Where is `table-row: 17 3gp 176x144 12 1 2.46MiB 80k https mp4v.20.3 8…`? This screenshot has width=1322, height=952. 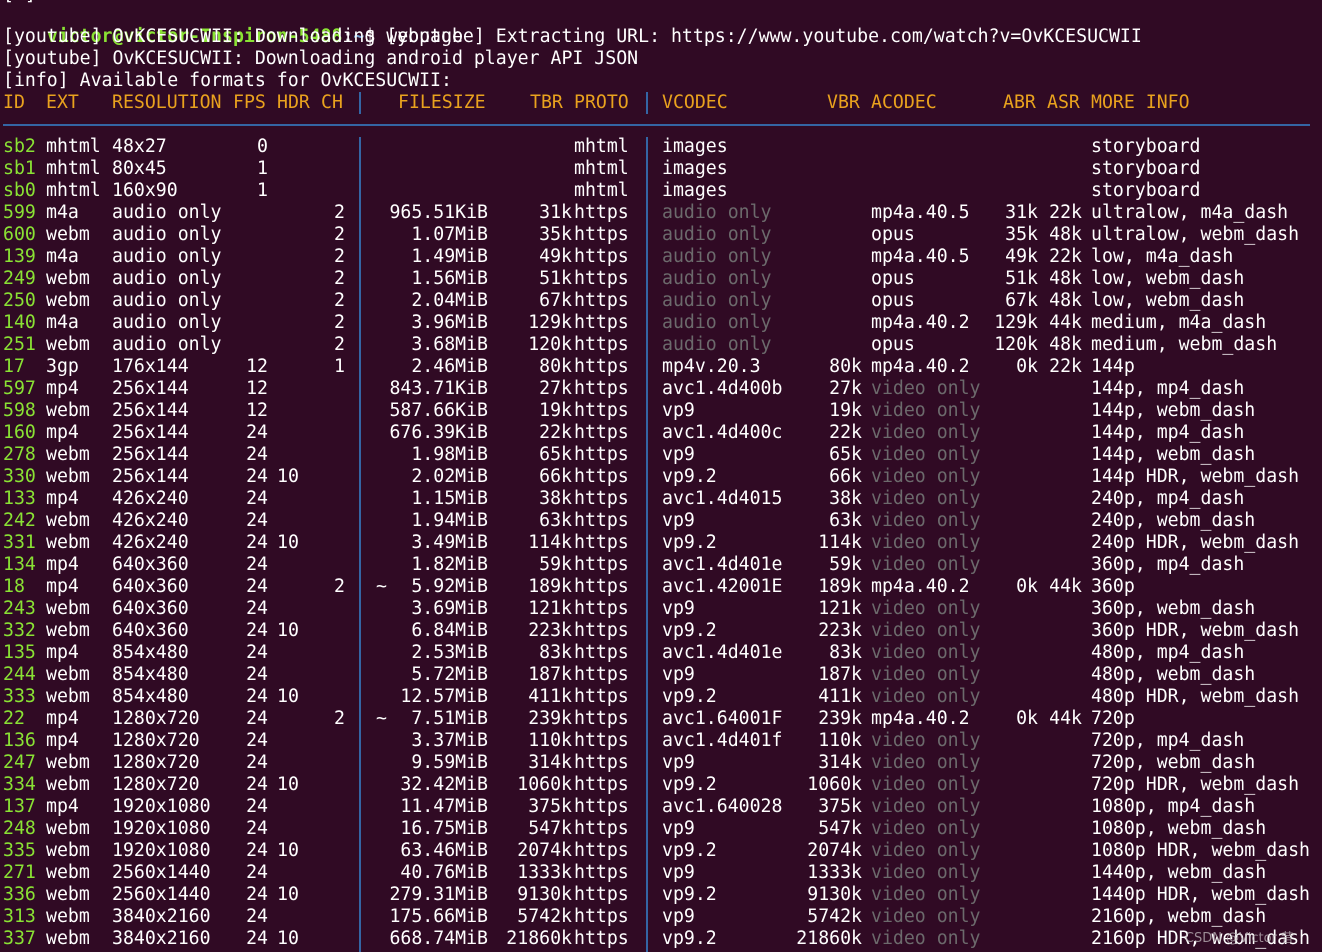
table-row: 17 3gp 176x144 12 1 2.46MiB 80k https mp4v.20.3 8… is located at coordinates (658, 367).